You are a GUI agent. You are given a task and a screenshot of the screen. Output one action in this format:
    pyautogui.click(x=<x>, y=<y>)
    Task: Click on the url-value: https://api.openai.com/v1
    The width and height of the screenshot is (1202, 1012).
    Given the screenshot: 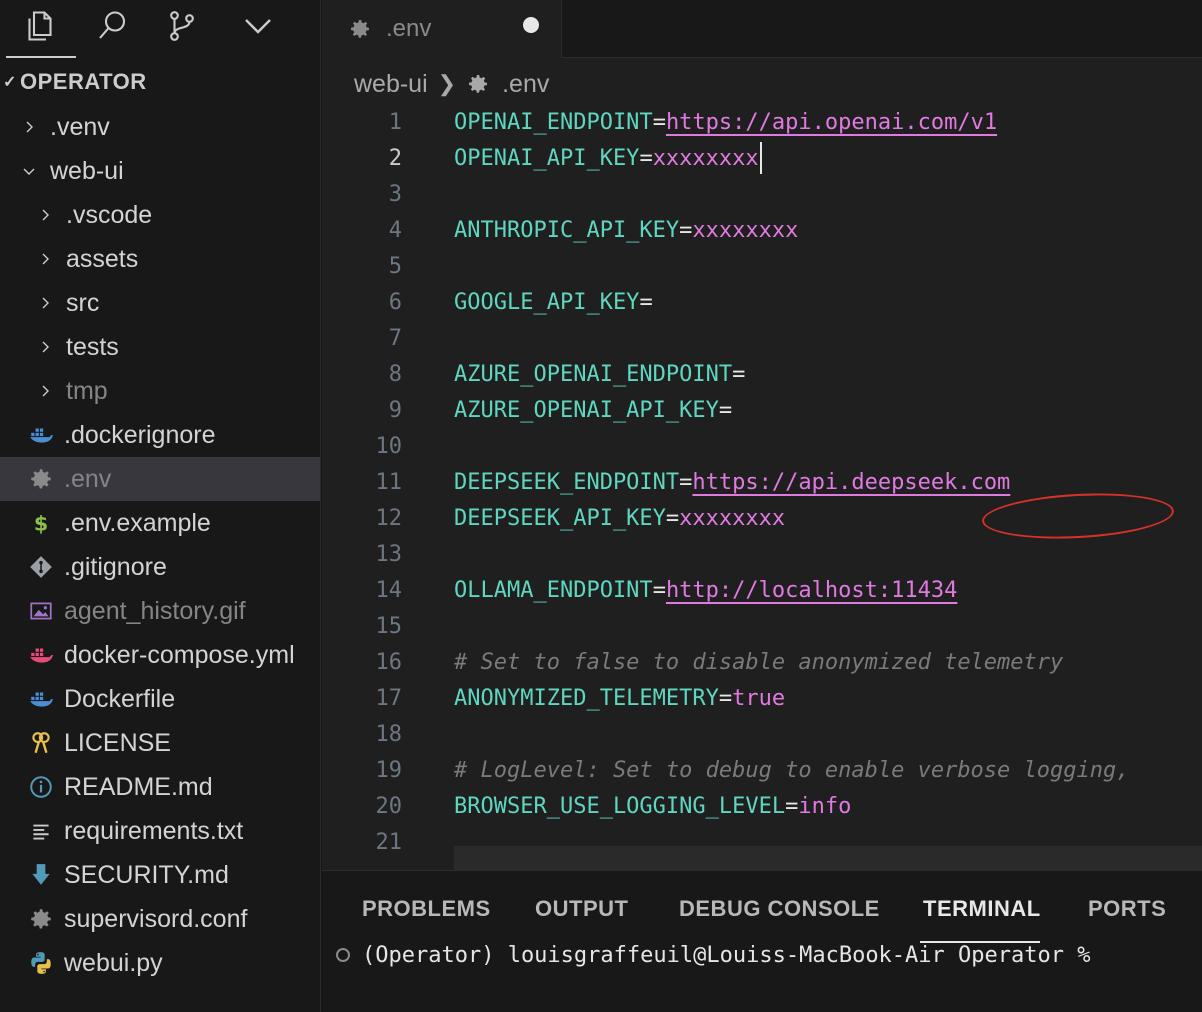 What is the action you would take?
    pyautogui.click(x=831, y=122)
    